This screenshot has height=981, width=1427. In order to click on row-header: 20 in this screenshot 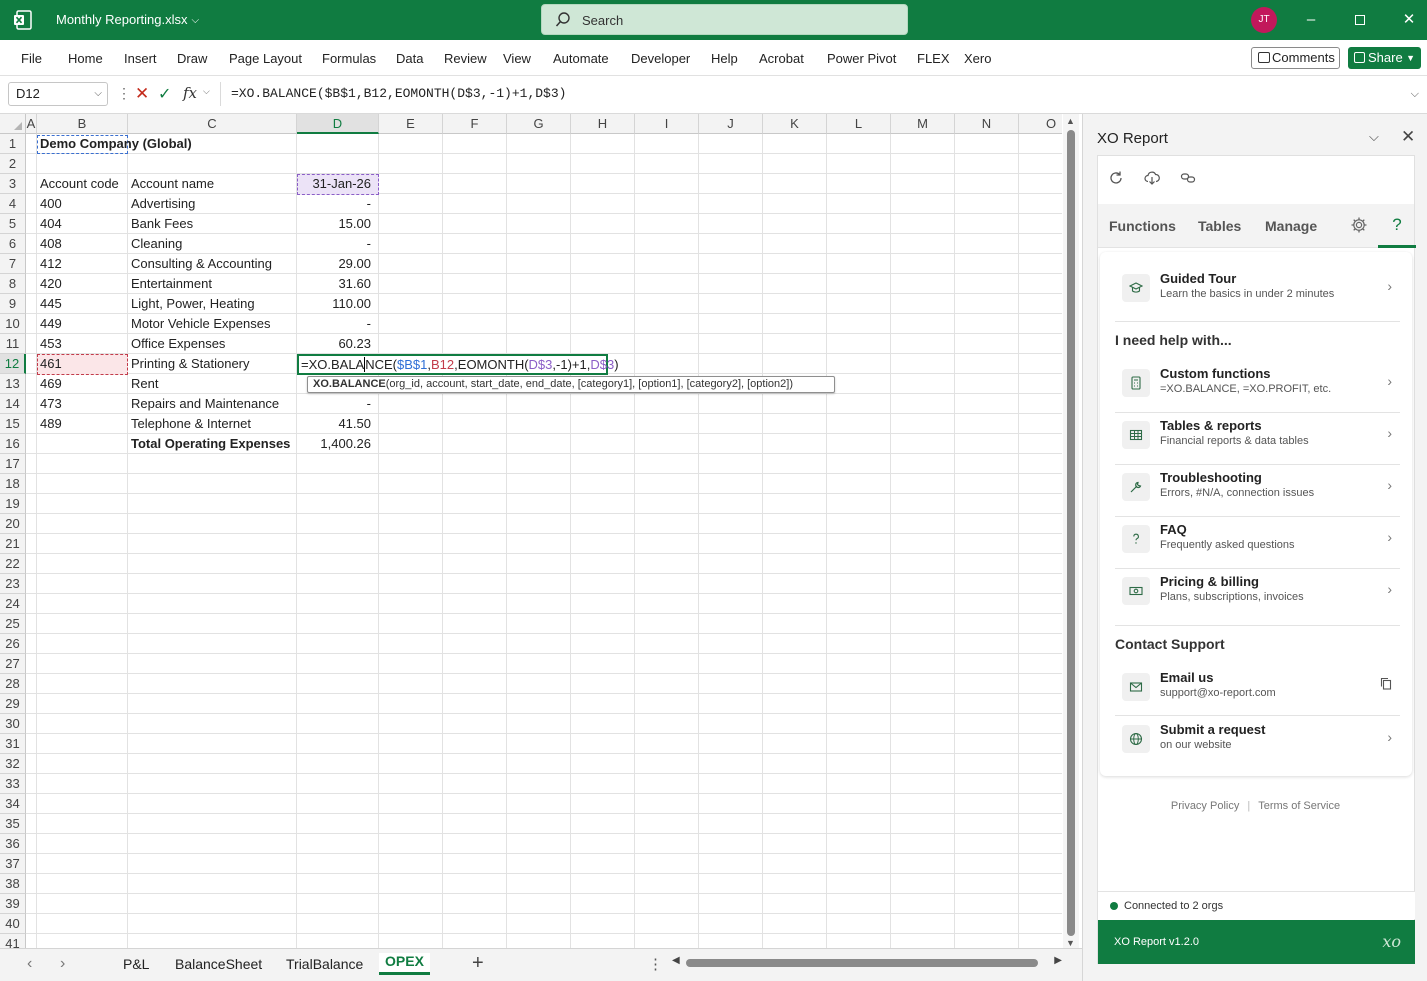, I will do `click(13, 524)`.